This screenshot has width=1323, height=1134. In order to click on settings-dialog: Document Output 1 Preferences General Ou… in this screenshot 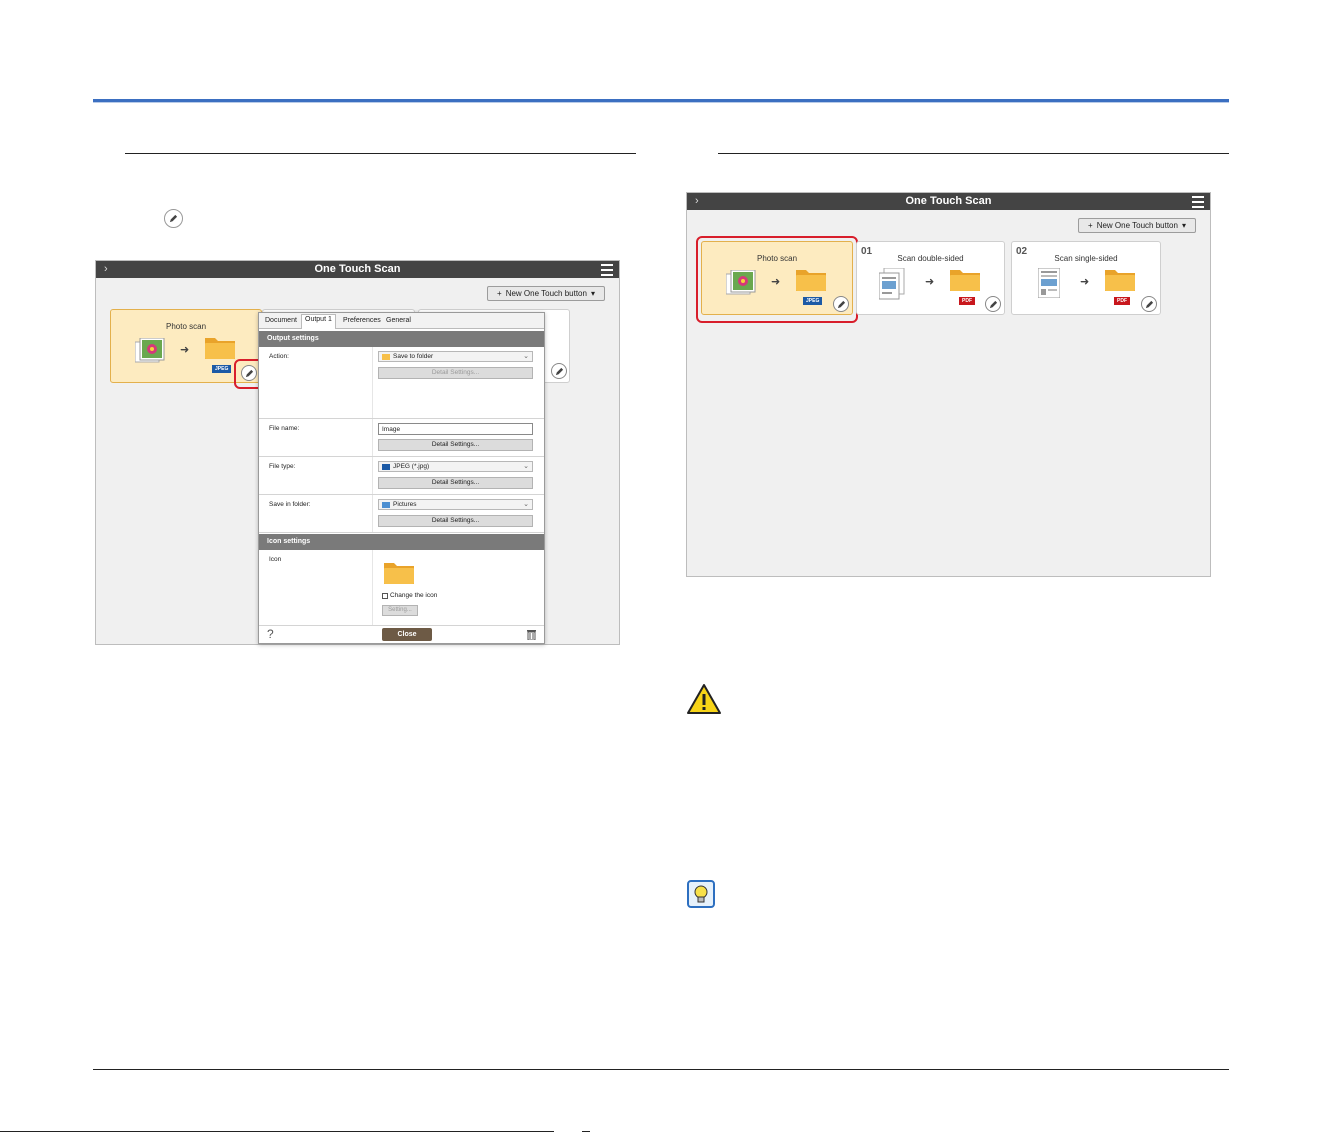, I will do `click(401, 478)`.